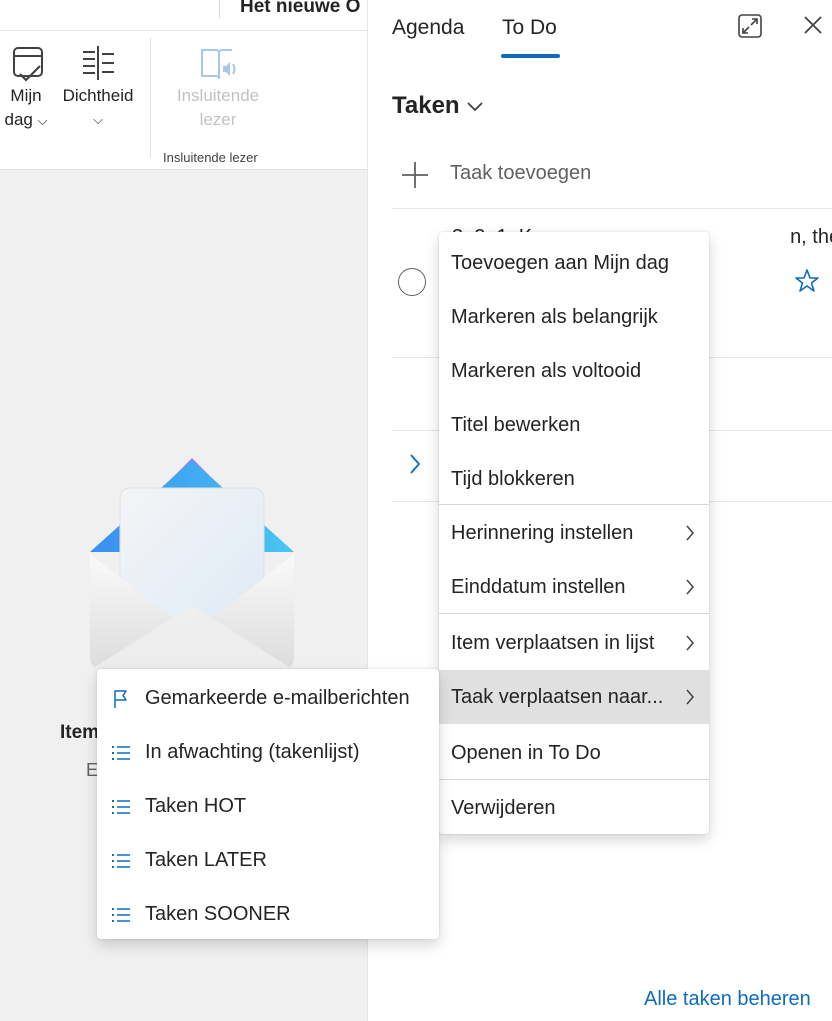 This screenshot has height=1021, width=832. I want to click on submenu-item-pending: In afwachting (takenlijst), so click(268, 752).